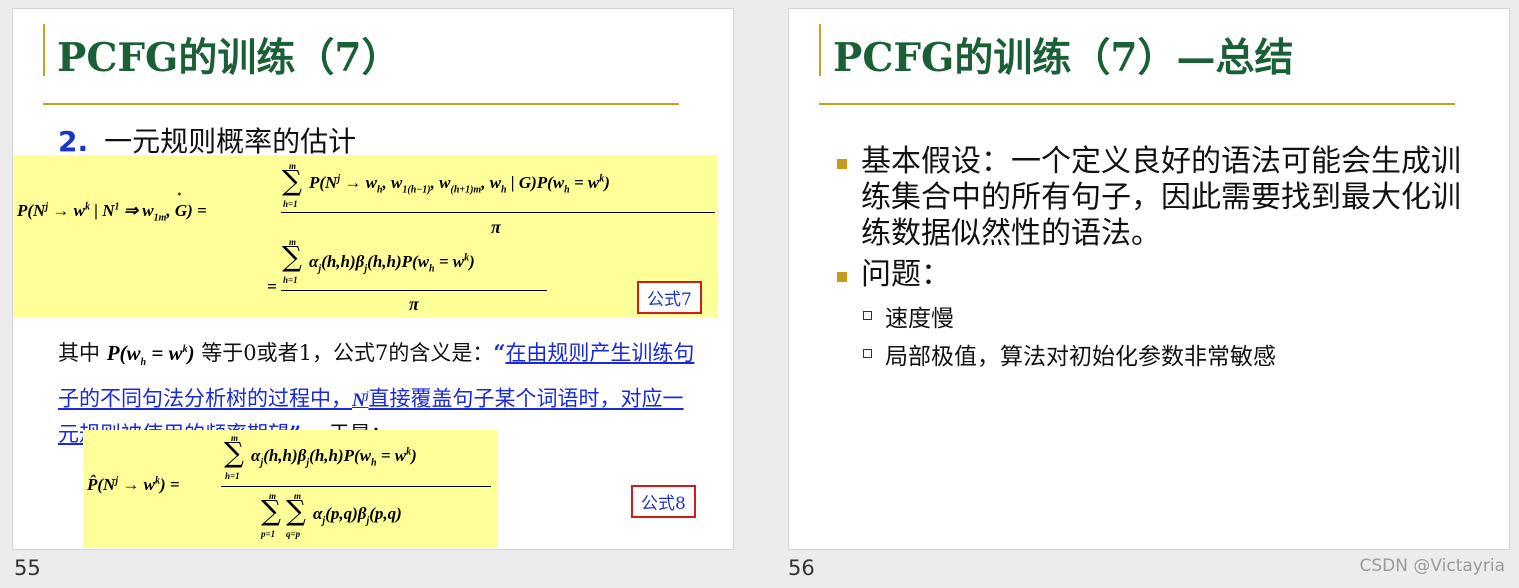 This screenshot has height=588, width=1519. I want to click on para-mid: 等于0或者1，公式7的含义是：, so click(347, 353).